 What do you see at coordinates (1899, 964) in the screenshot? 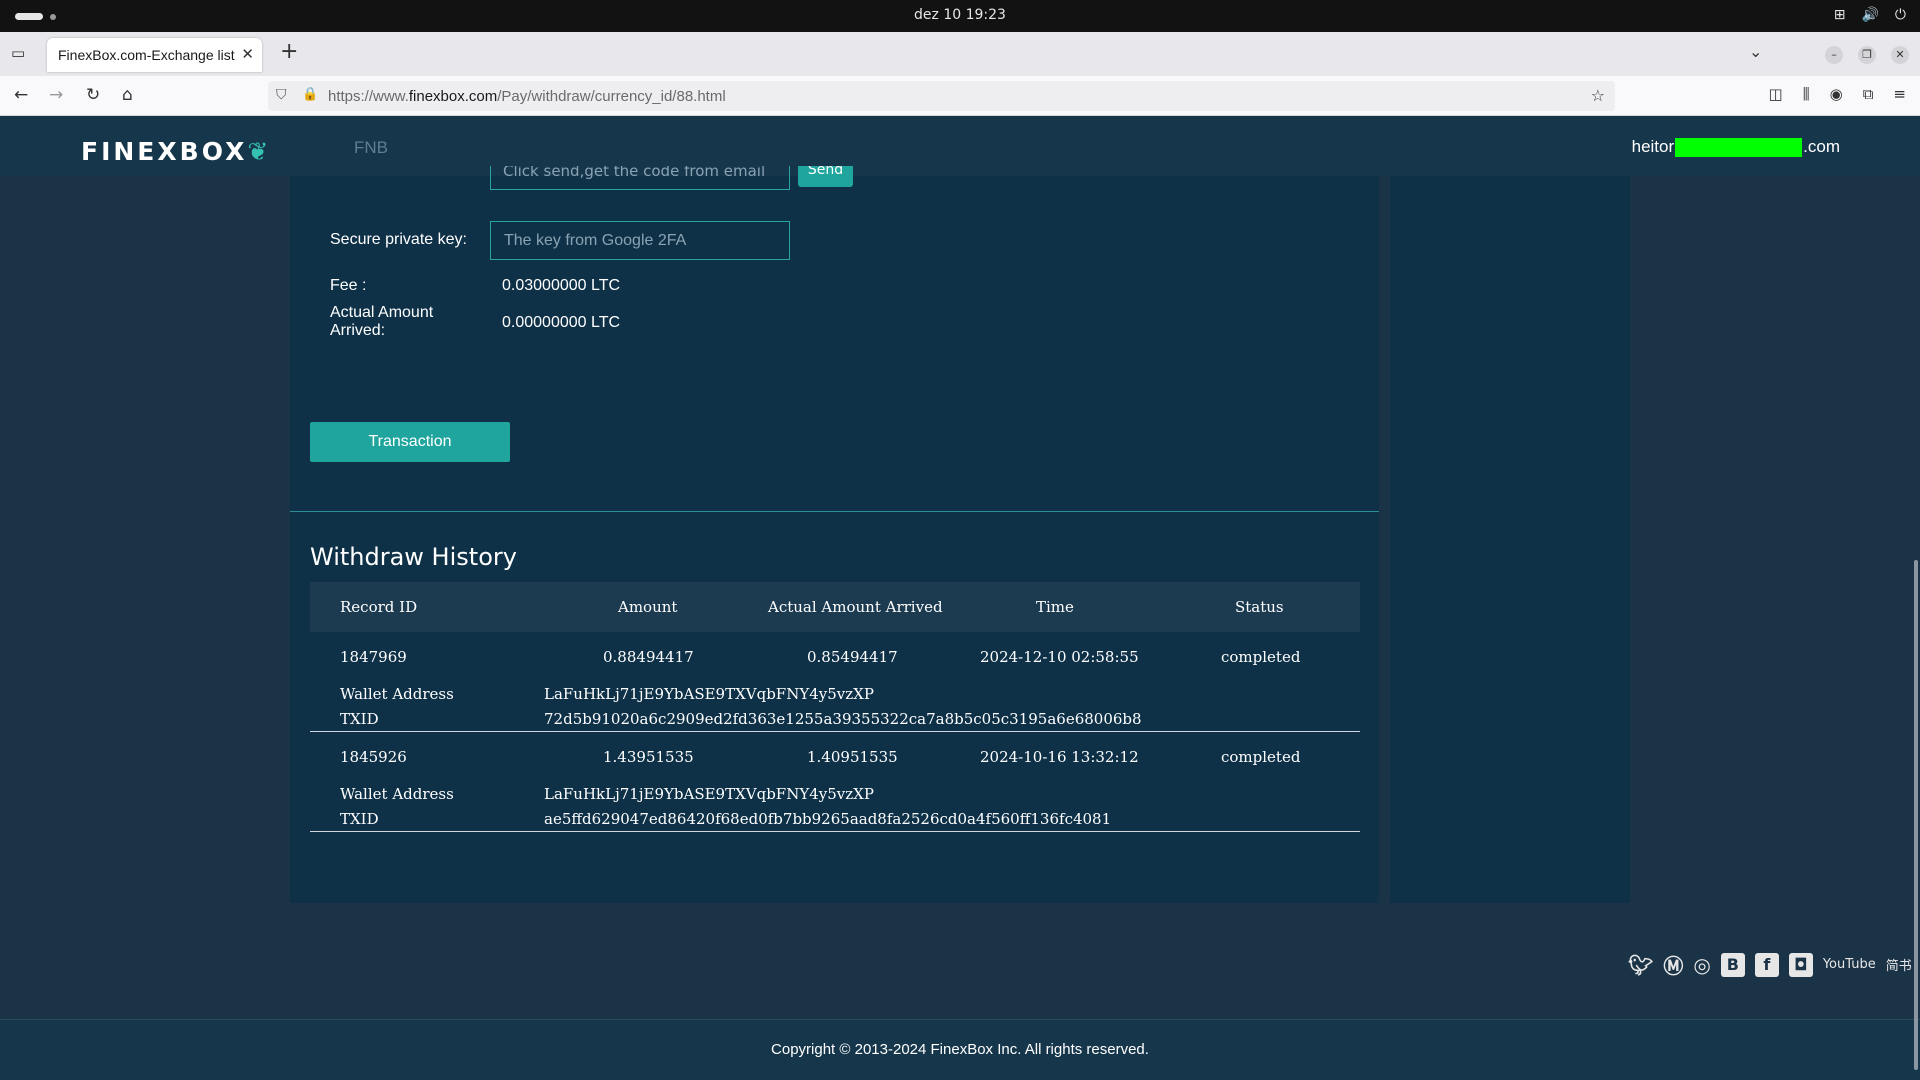
I see `jianshu-icon: 简书` at bounding box center [1899, 964].